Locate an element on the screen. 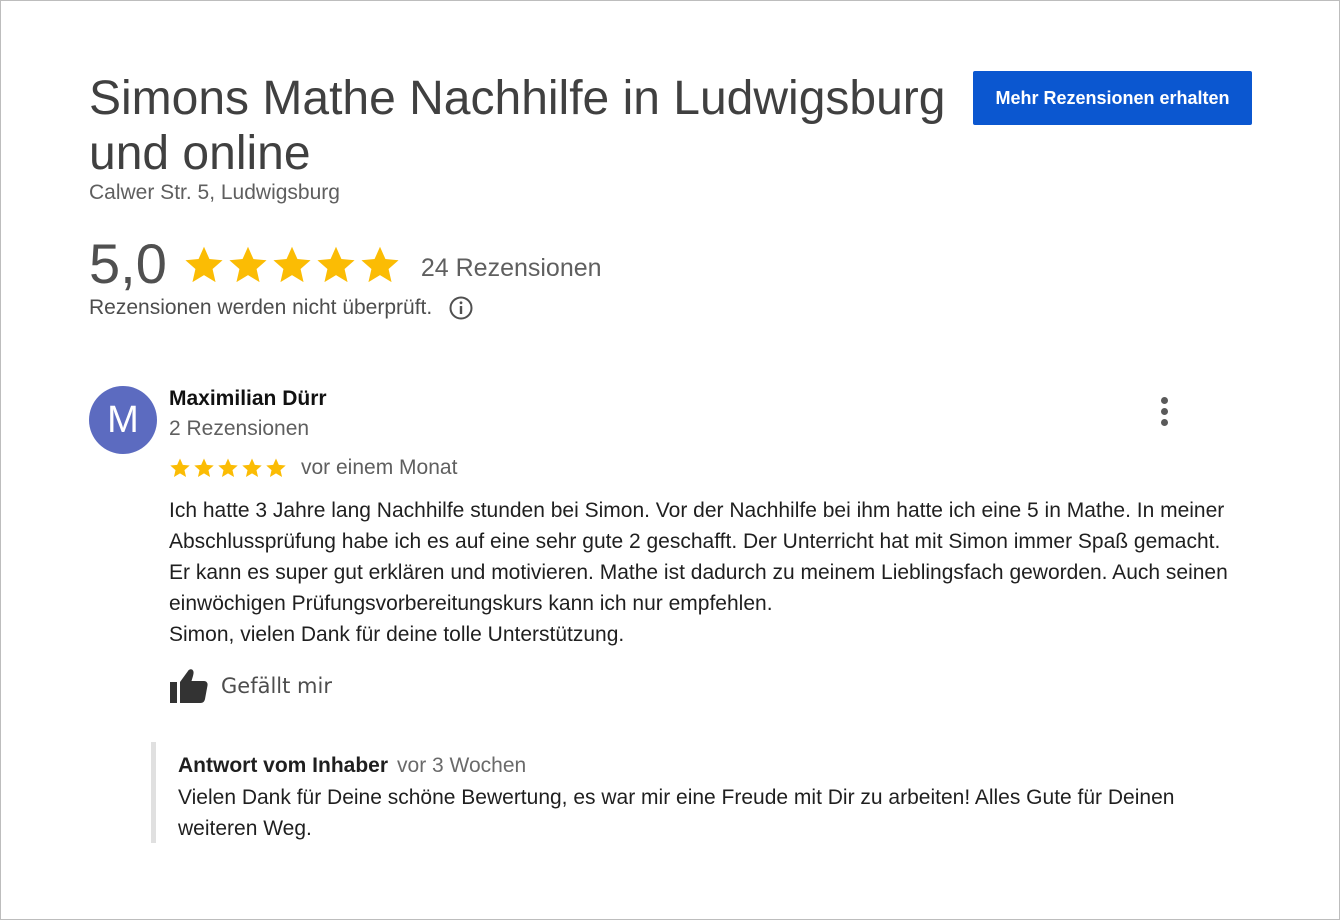 This screenshot has width=1340, height=920. like-label: Gefällt mir is located at coordinates (276, 686).